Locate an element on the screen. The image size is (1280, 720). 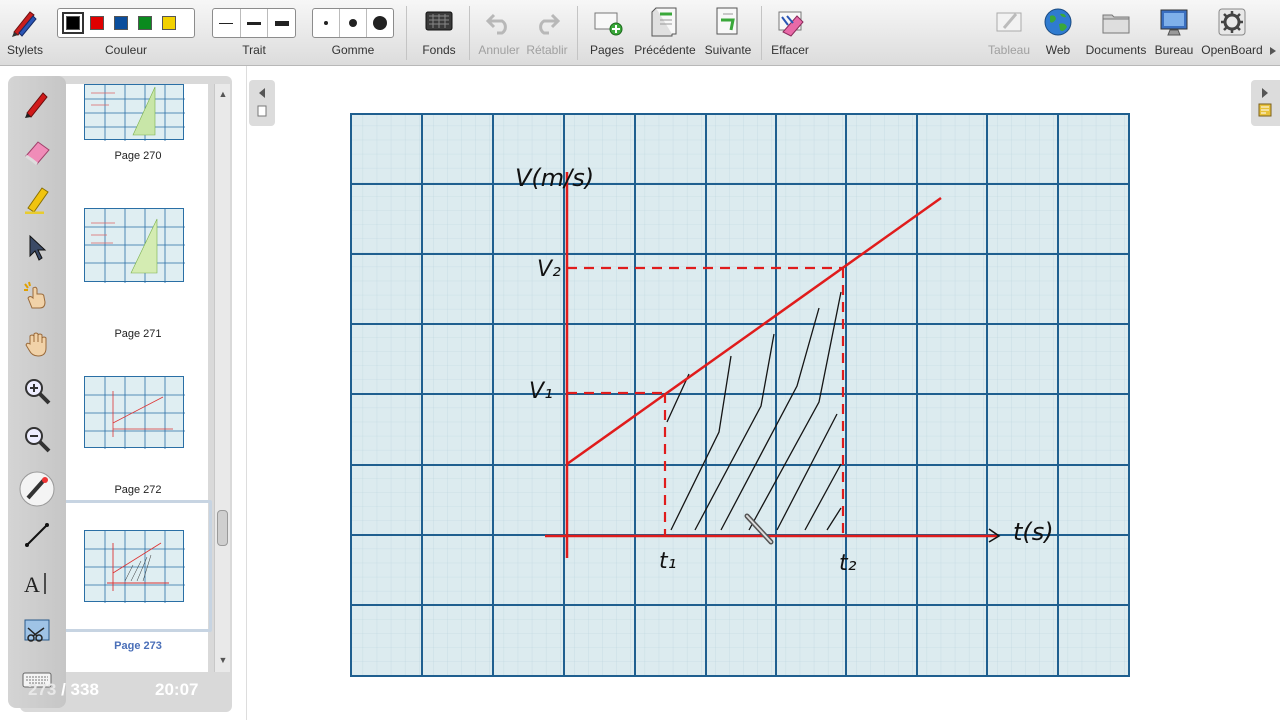
openboard-label: OpenBoard is located at coordinates (1232, 50).